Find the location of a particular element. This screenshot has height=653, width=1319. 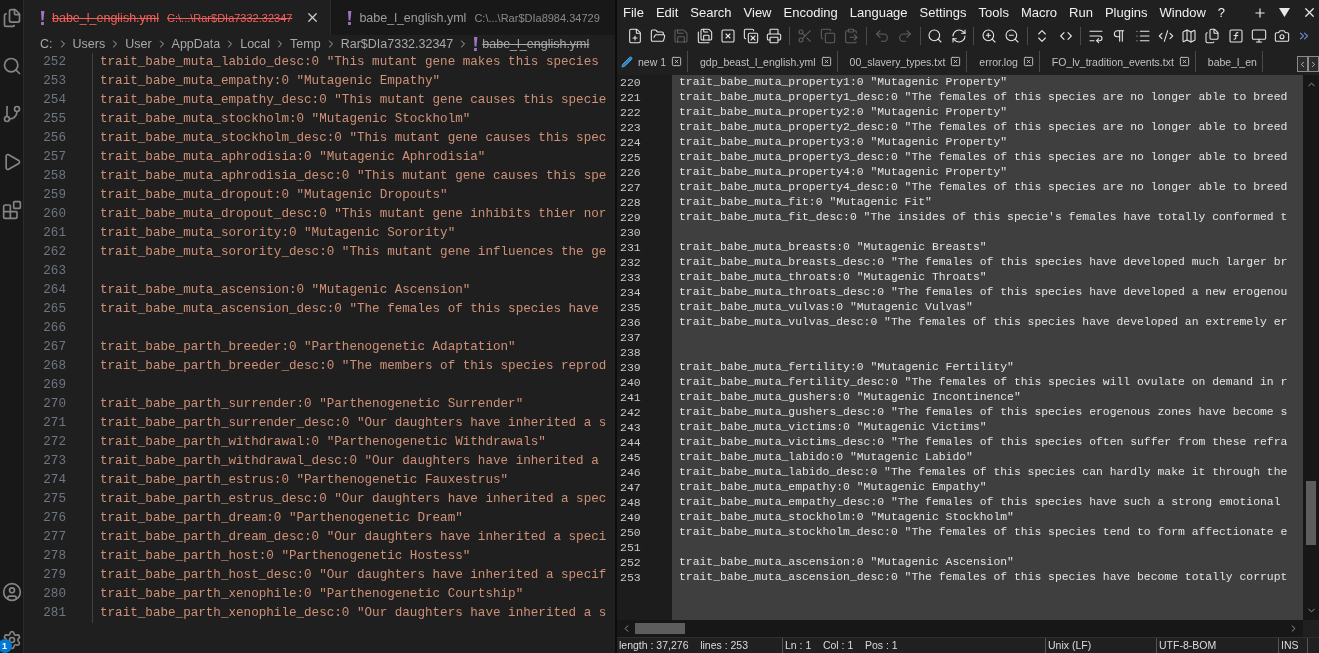

breadcrumb-item: C: is located at coordinates (46, 44).